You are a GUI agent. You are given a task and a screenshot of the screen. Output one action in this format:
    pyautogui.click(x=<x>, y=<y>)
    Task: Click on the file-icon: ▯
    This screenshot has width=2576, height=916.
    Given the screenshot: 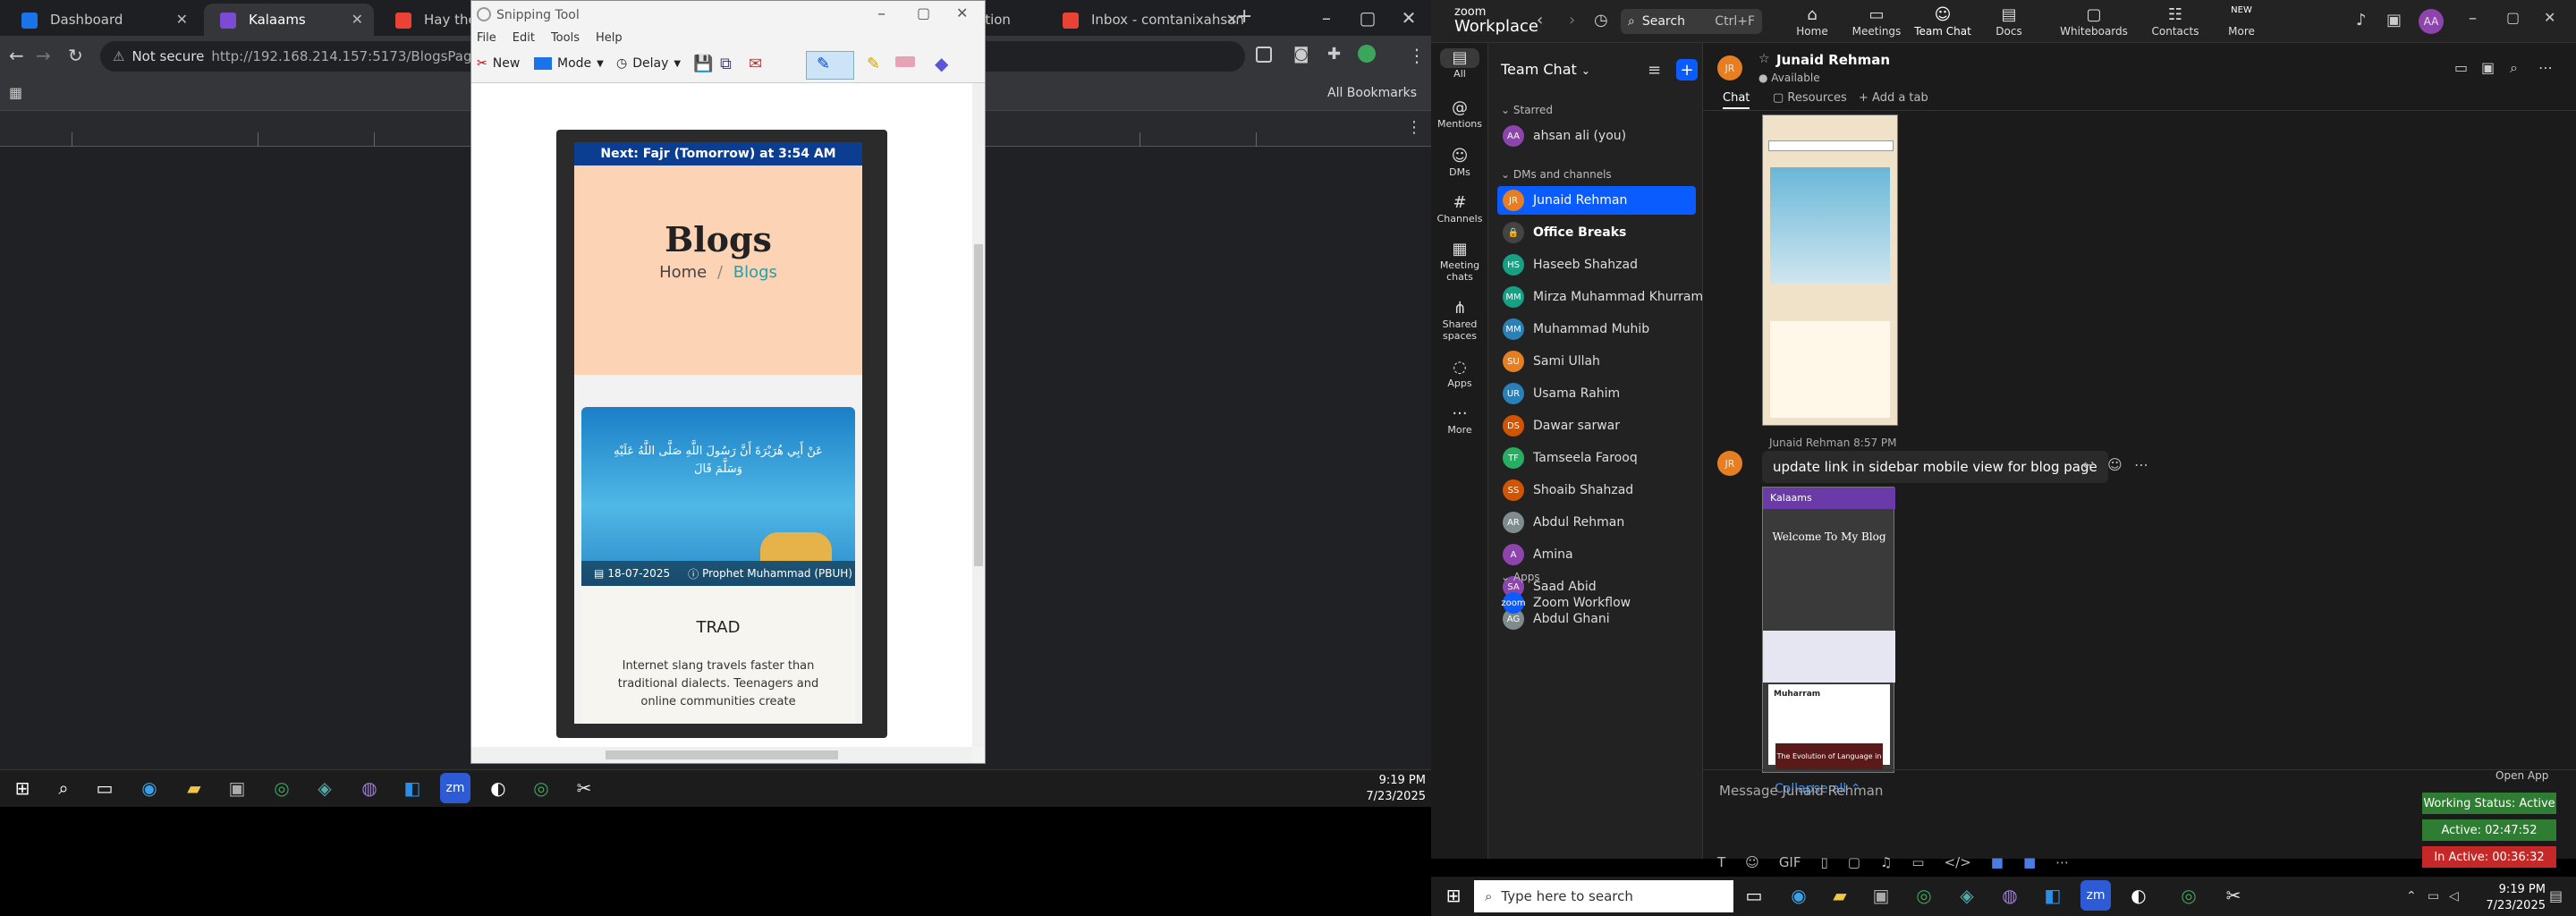 What is the action you would take?
    pyautogui.click(x=1824, y=862)
    